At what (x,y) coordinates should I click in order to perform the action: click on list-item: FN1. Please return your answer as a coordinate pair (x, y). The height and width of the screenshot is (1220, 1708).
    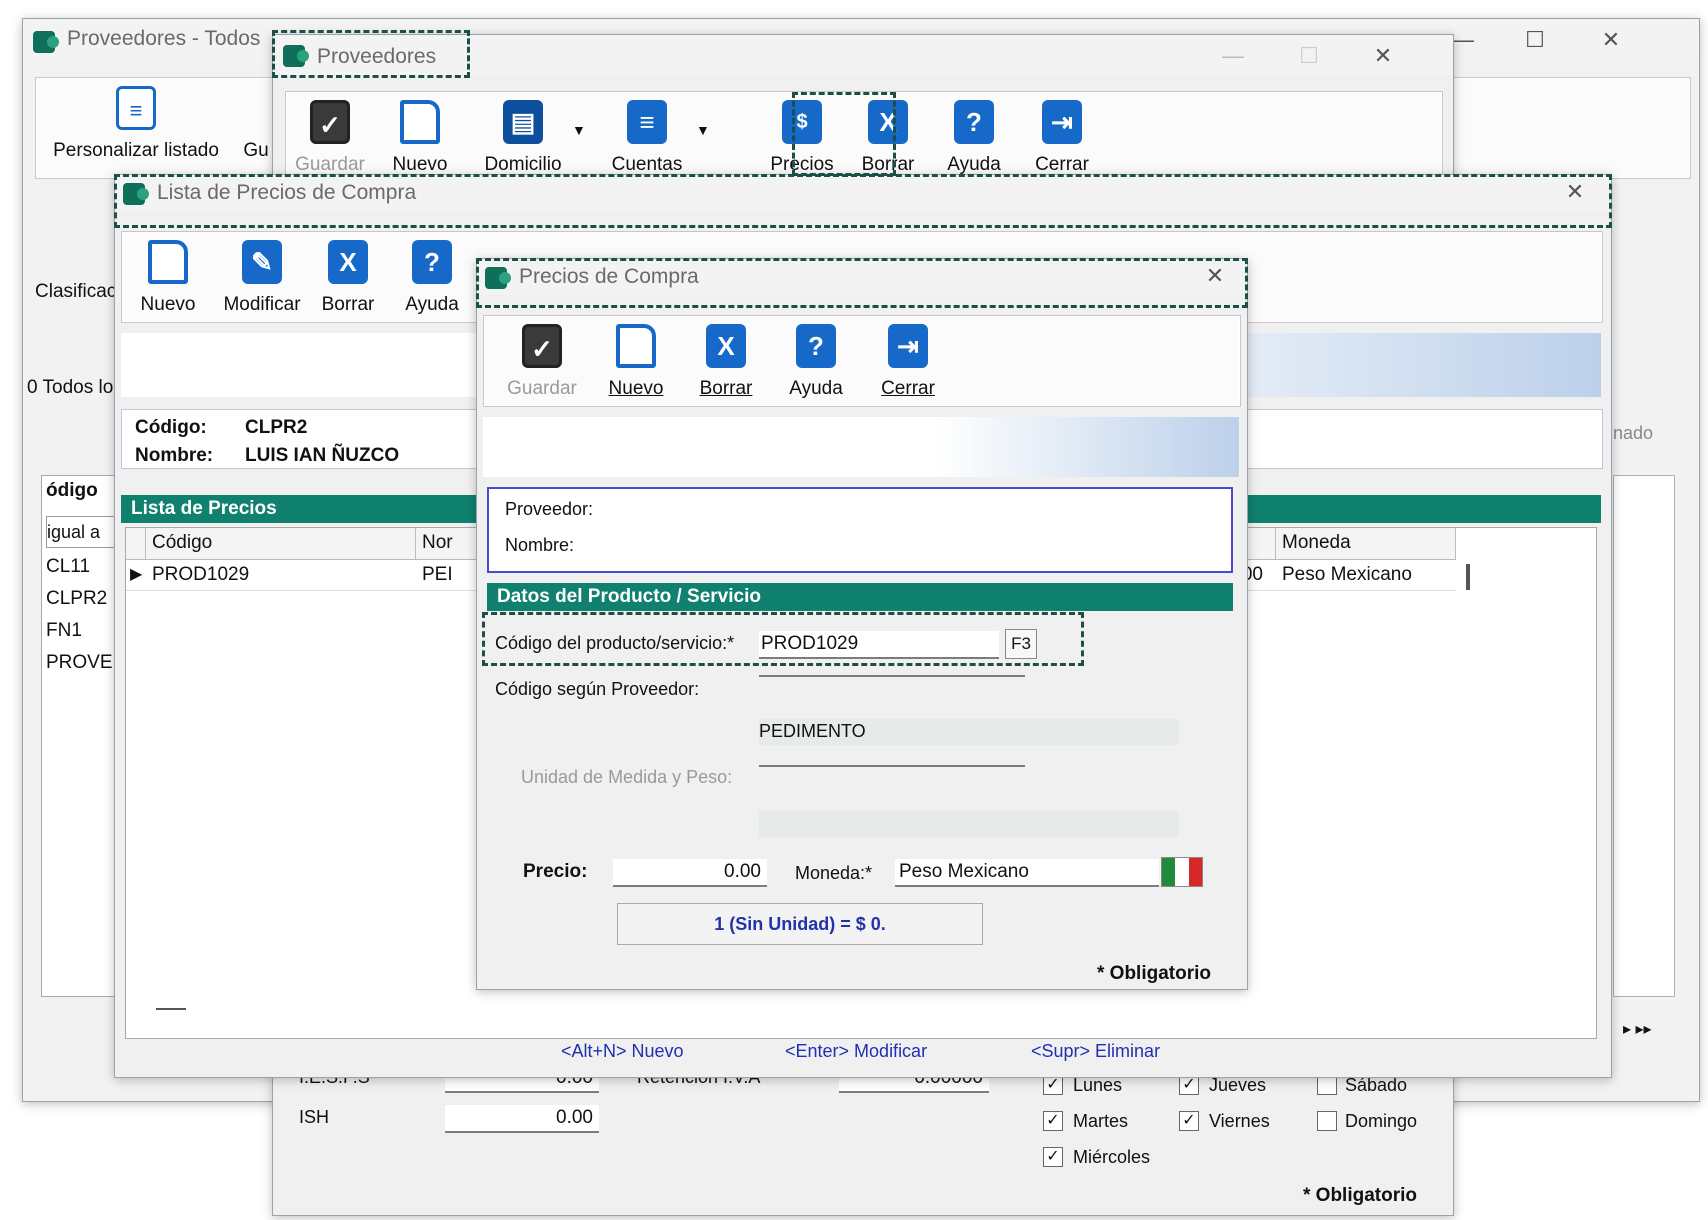
    Looking at the image, I should click on (64, 631).